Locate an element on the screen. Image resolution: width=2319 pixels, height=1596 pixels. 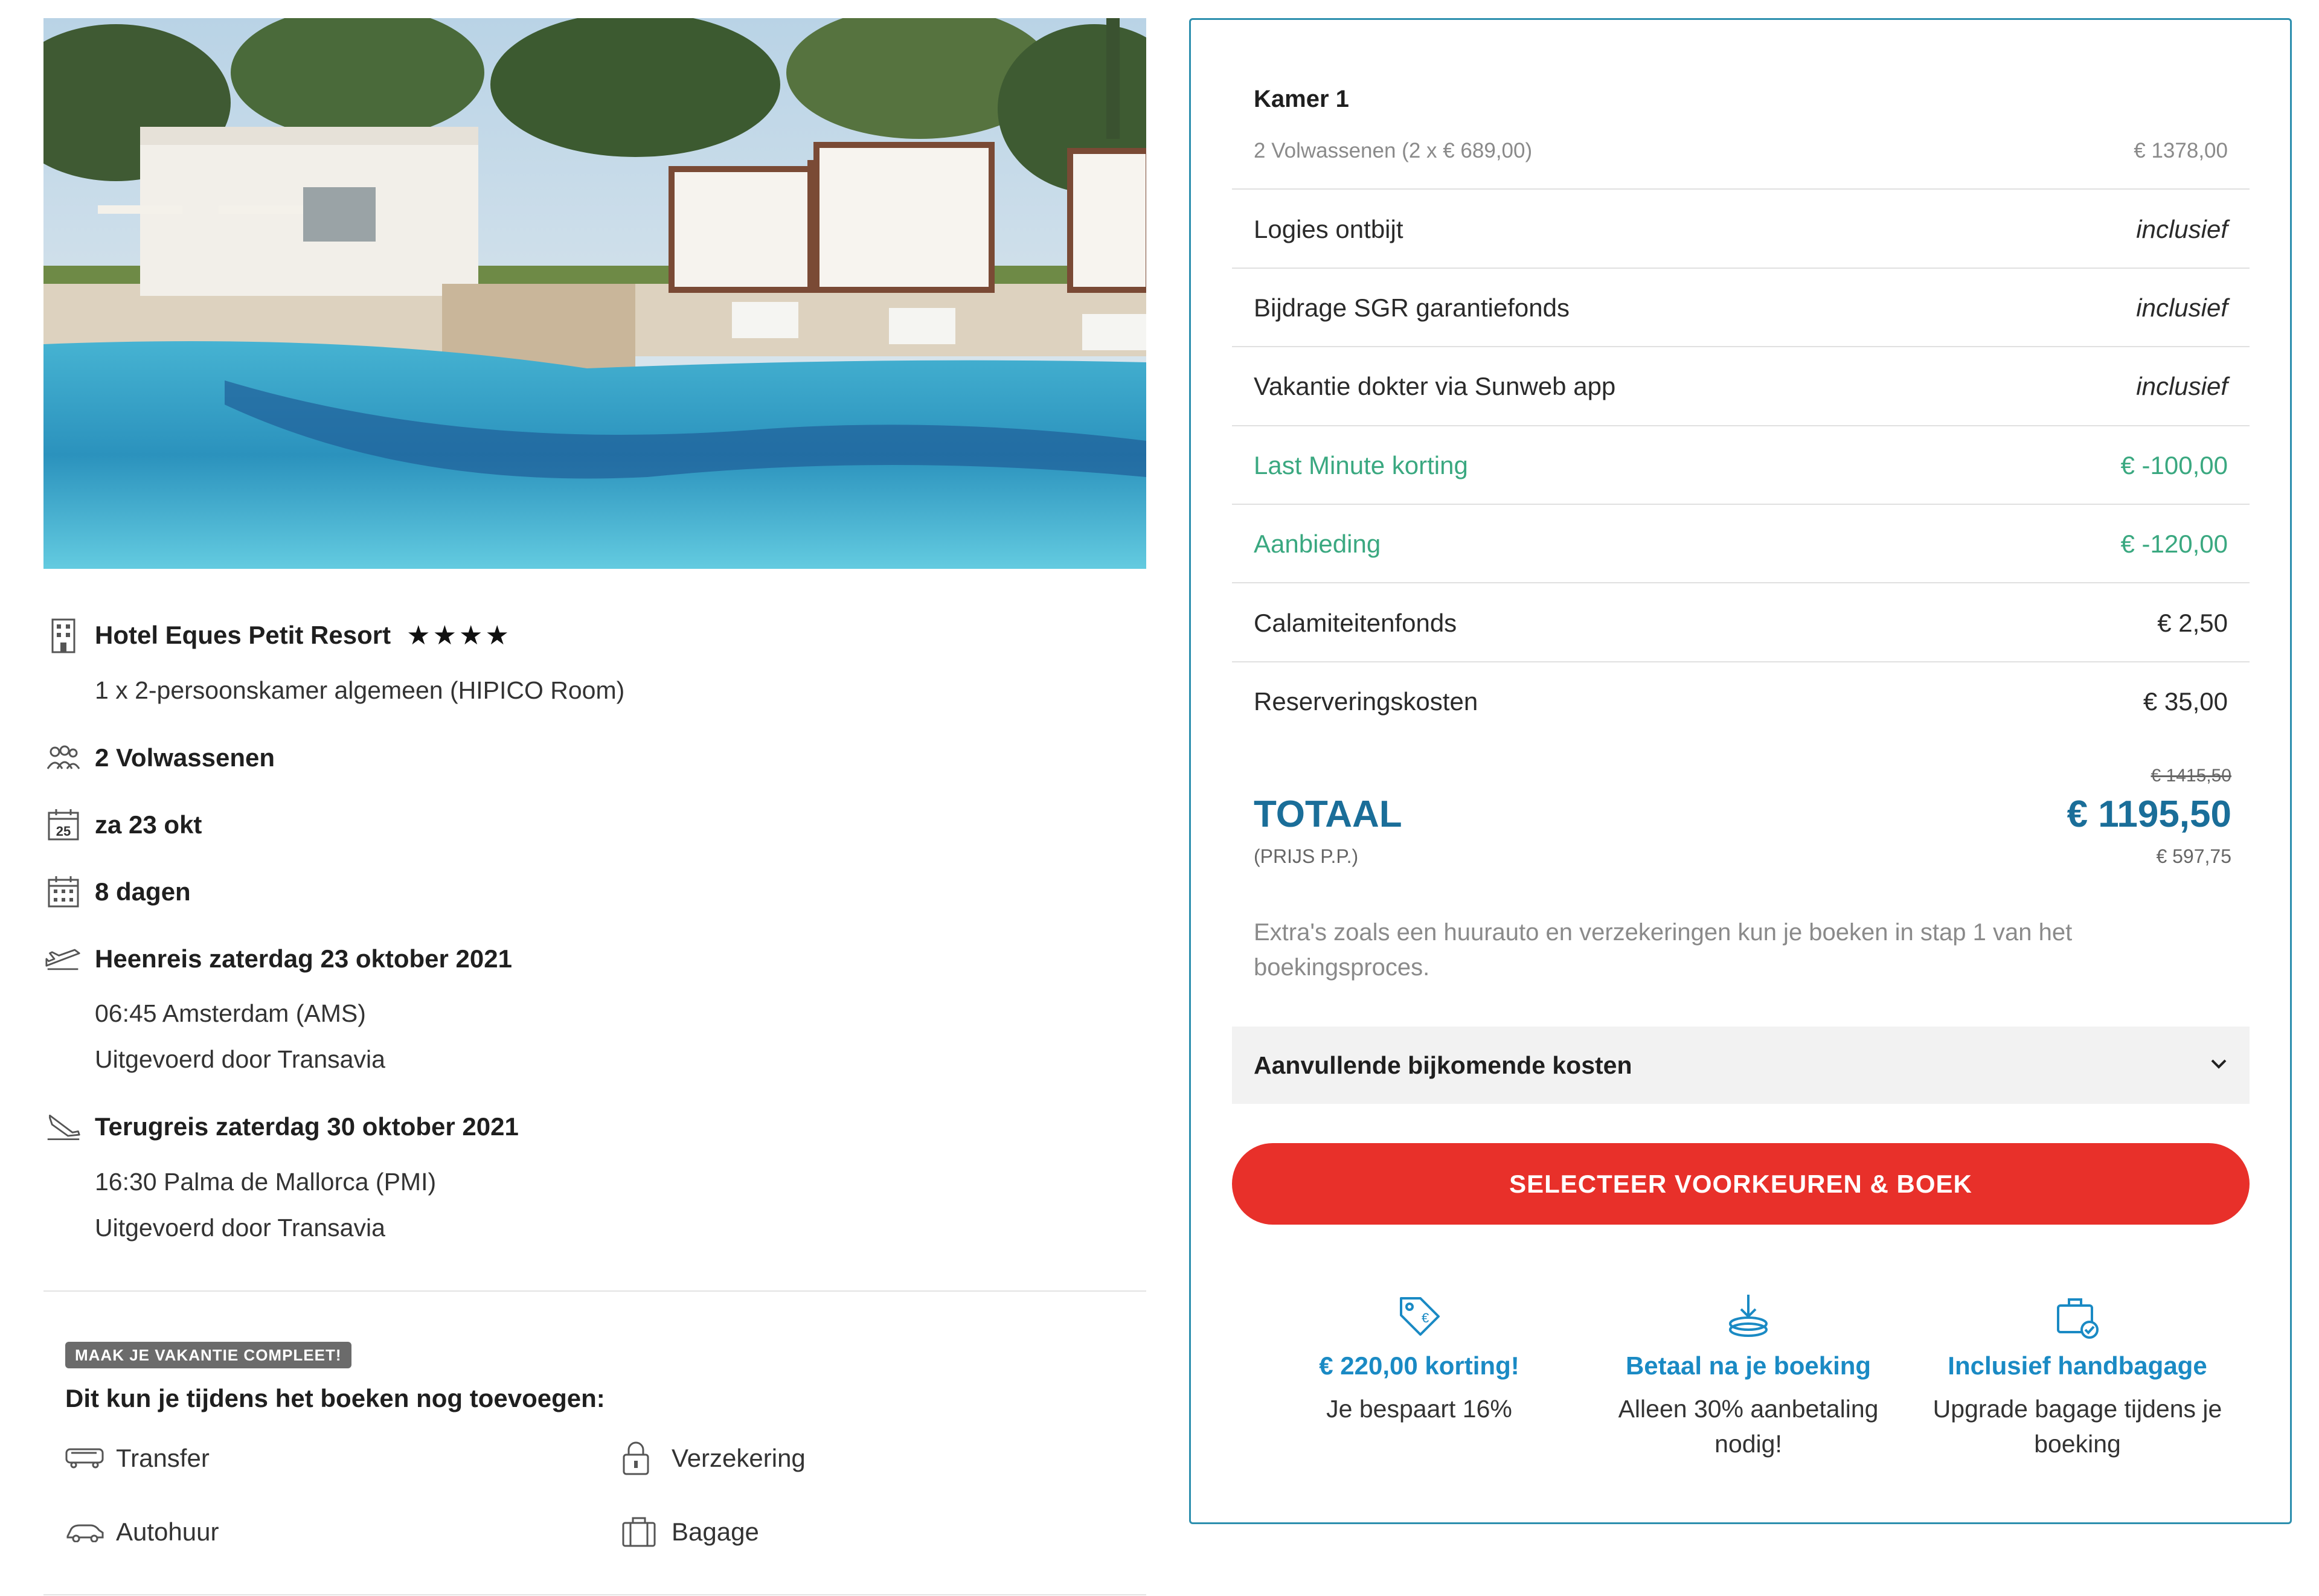
return-carrier: Uitgevoerd door Transavia is located at coordinates (240, 1228).